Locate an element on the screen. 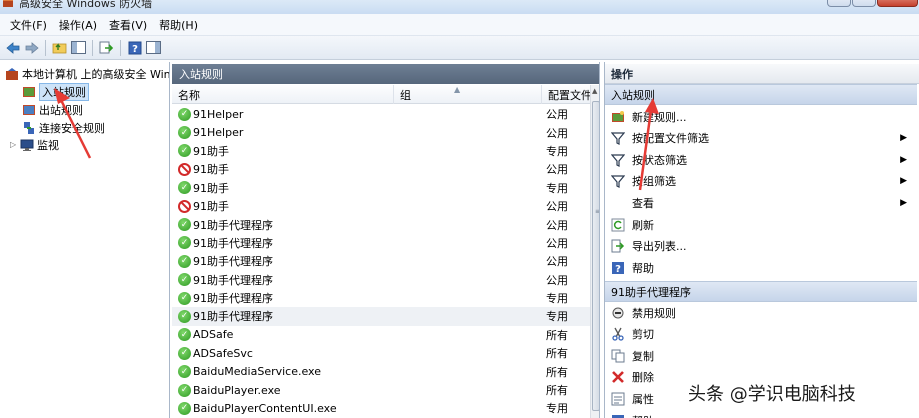 The width and height of the screenshot is (919, 418). action-item: 剪切 is located at coordinates (758, 334).